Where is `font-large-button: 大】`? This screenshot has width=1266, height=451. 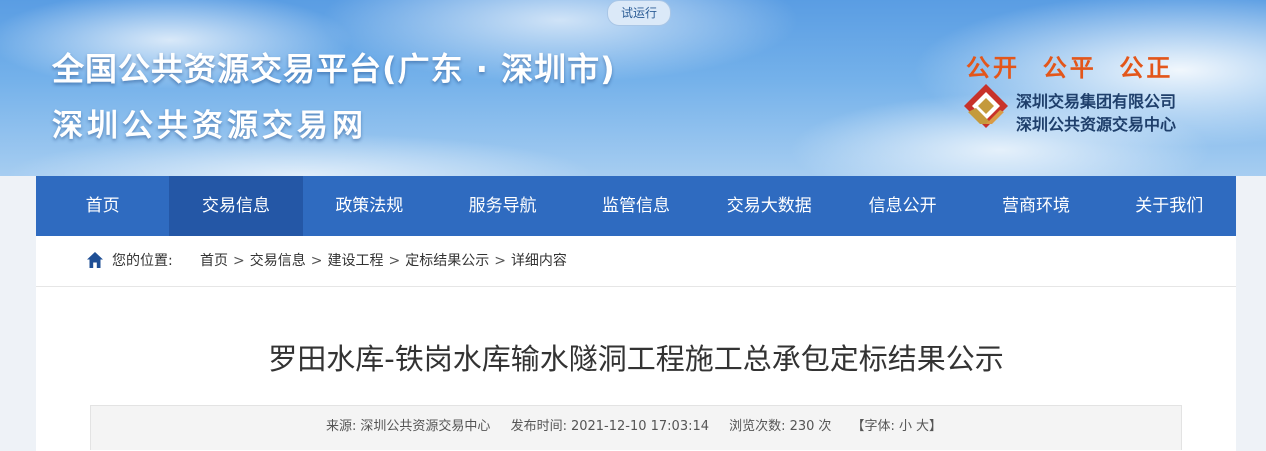 font-large-button: 大】 is located at coordinates (929, 426).